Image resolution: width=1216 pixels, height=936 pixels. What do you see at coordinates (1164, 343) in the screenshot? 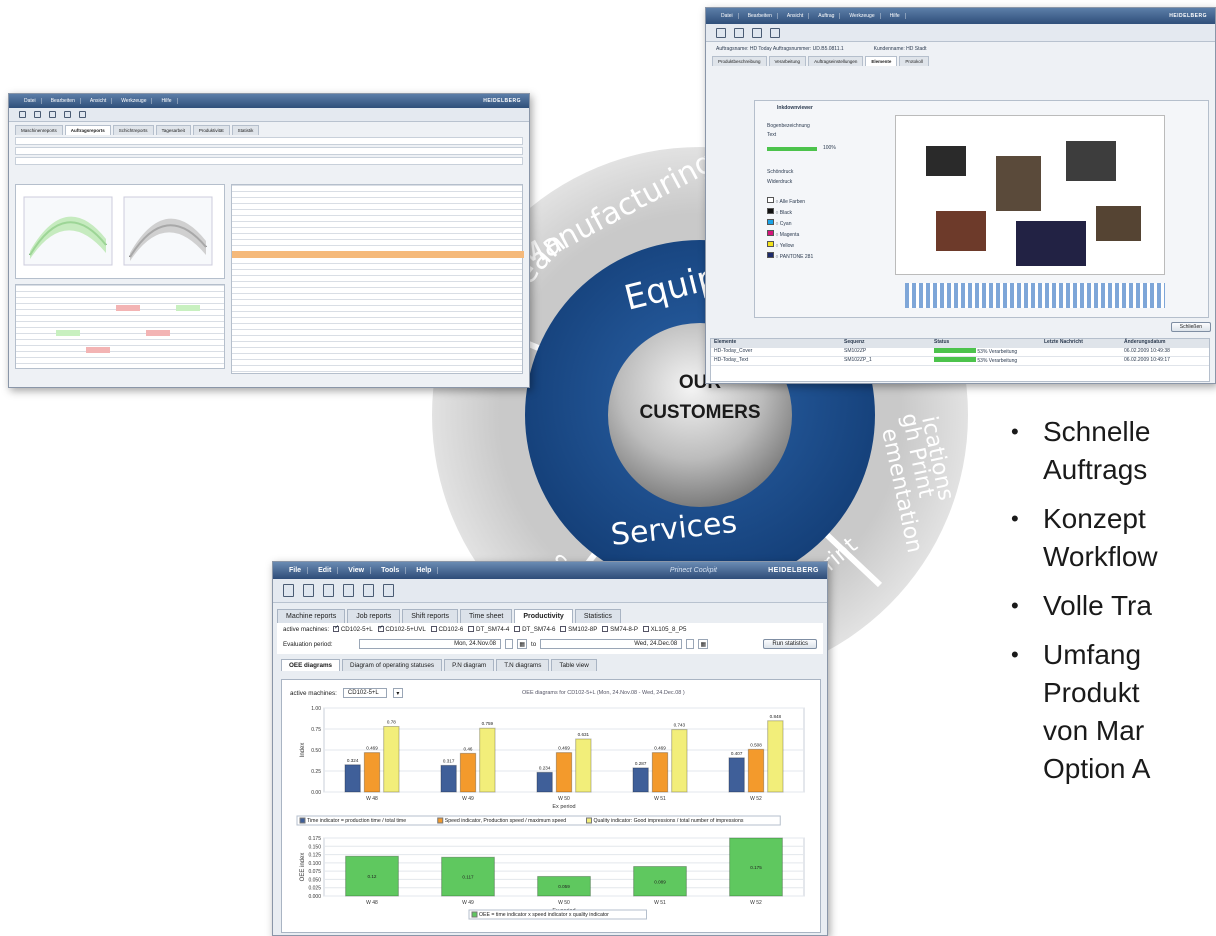
I see `table-header-cell: Änderungsdatum` at bounding box center [1164, 343].